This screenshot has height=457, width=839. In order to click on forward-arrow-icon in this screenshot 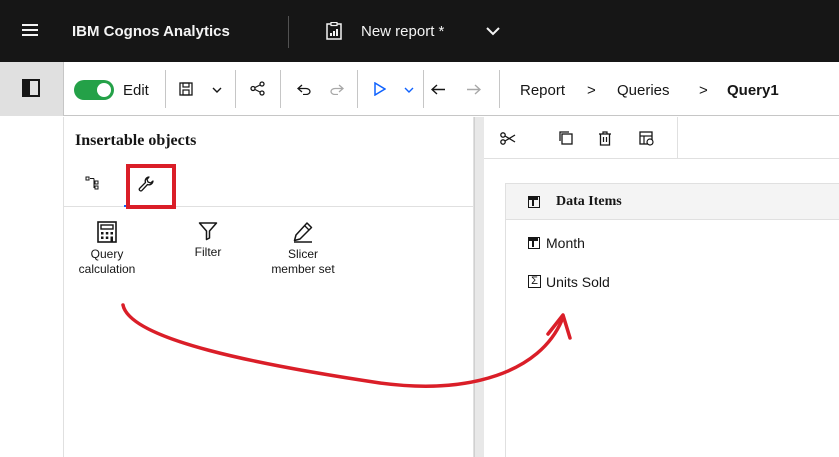, I will do `click(473, 89)`.